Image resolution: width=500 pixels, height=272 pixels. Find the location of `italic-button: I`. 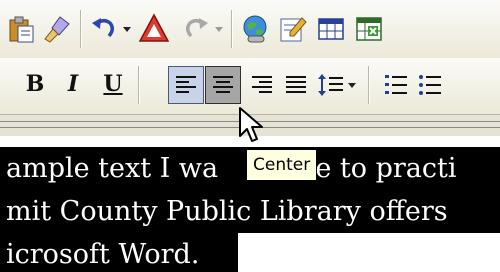

italic-button: I is located at coordinates (73, 84).